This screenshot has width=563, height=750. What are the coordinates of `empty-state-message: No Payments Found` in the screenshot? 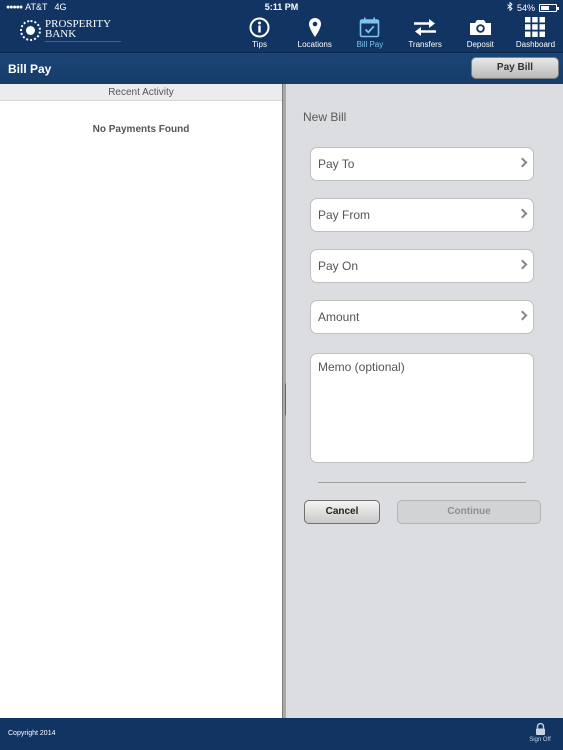 It's located at (141, 129).